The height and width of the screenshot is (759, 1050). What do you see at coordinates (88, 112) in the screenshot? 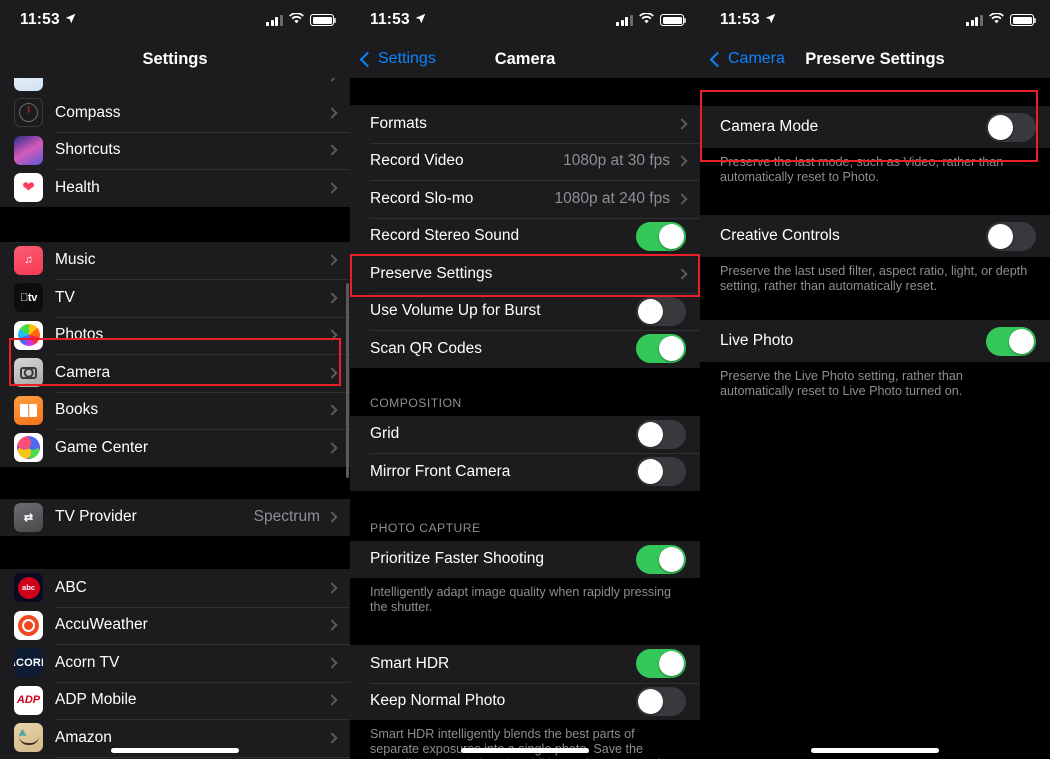
I see `list-item-label: Compass` at bounding box center [88, 112].